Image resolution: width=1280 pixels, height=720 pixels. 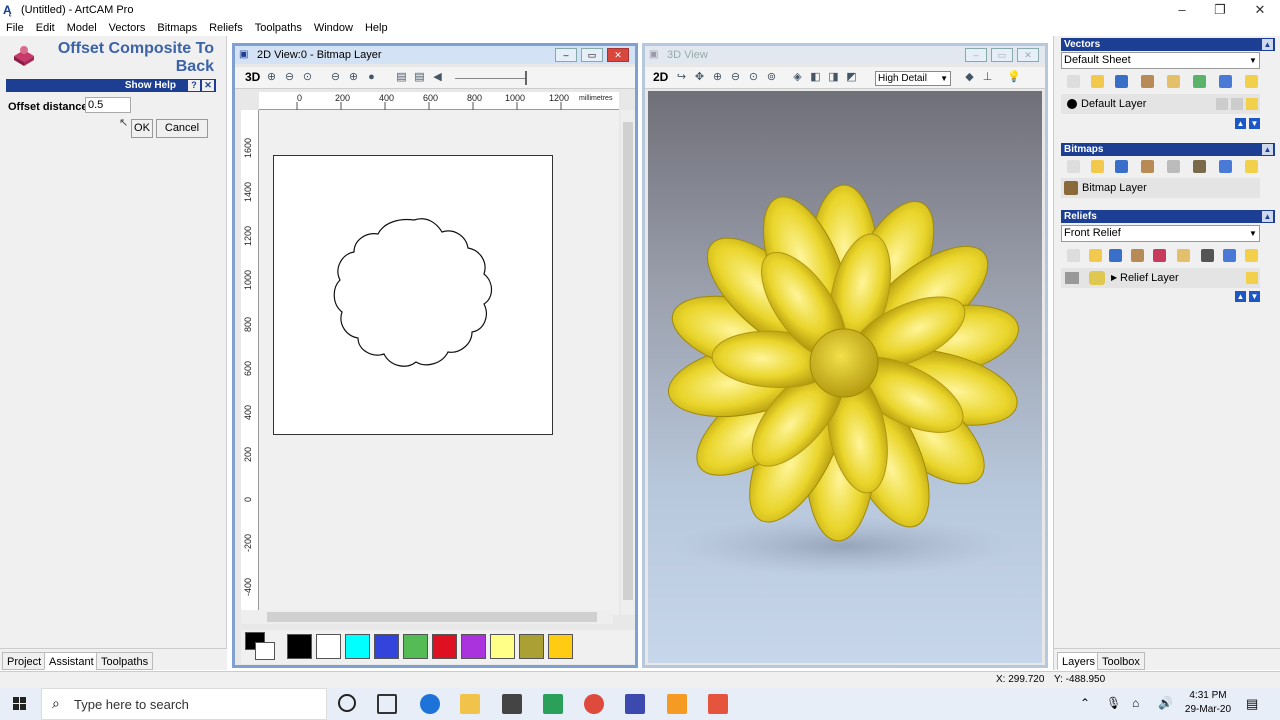 What do you see at coordinates (125, 661) in the screenshot?
I see `tab-toolpaths: Toolpaths` at bounding box center [125, 661].